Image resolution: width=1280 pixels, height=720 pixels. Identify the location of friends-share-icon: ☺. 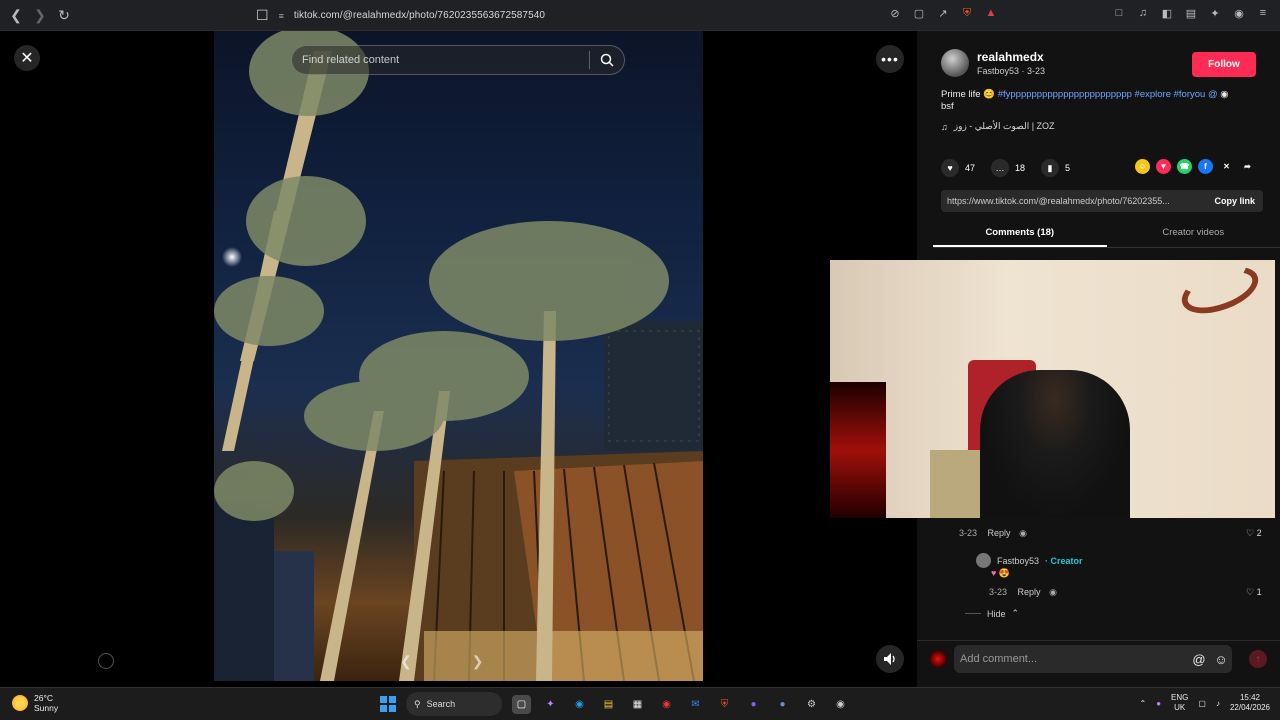
(1142, 166).